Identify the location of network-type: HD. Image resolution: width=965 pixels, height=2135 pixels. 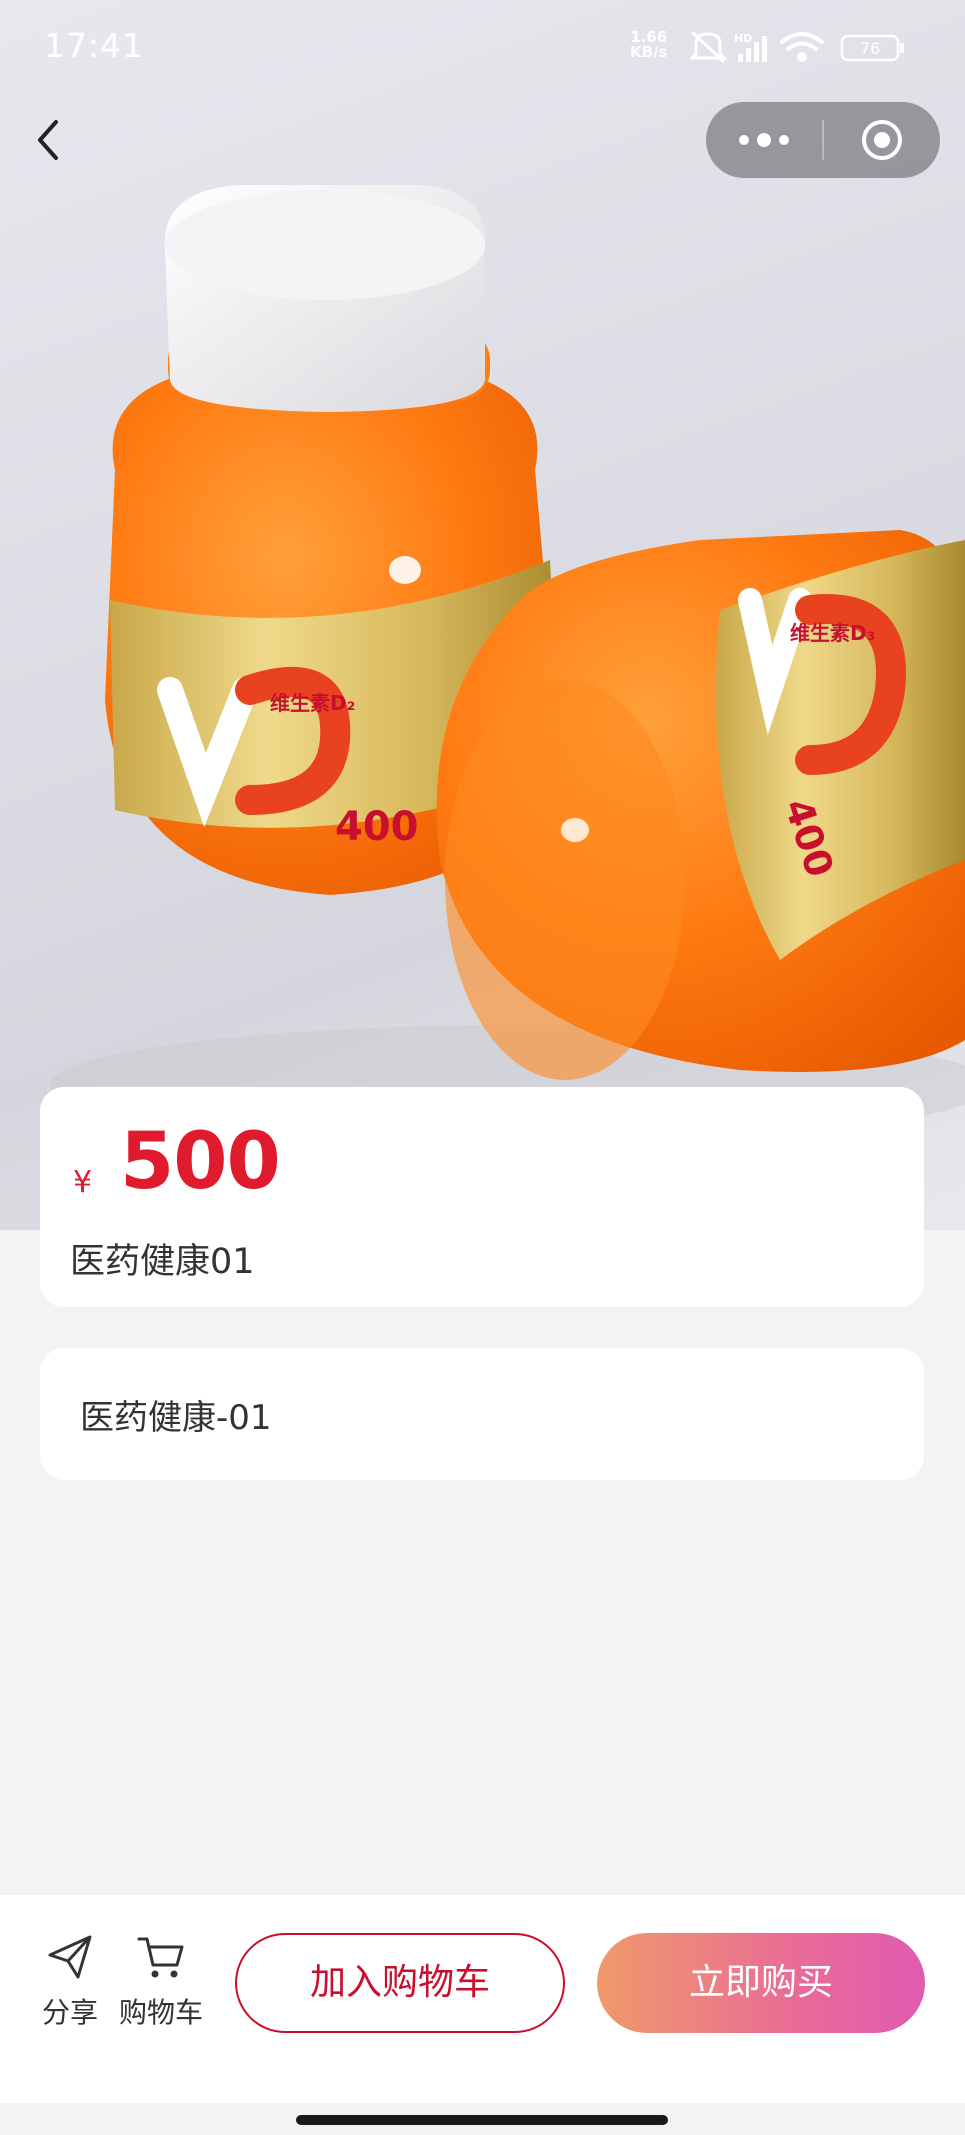
(743, 38).